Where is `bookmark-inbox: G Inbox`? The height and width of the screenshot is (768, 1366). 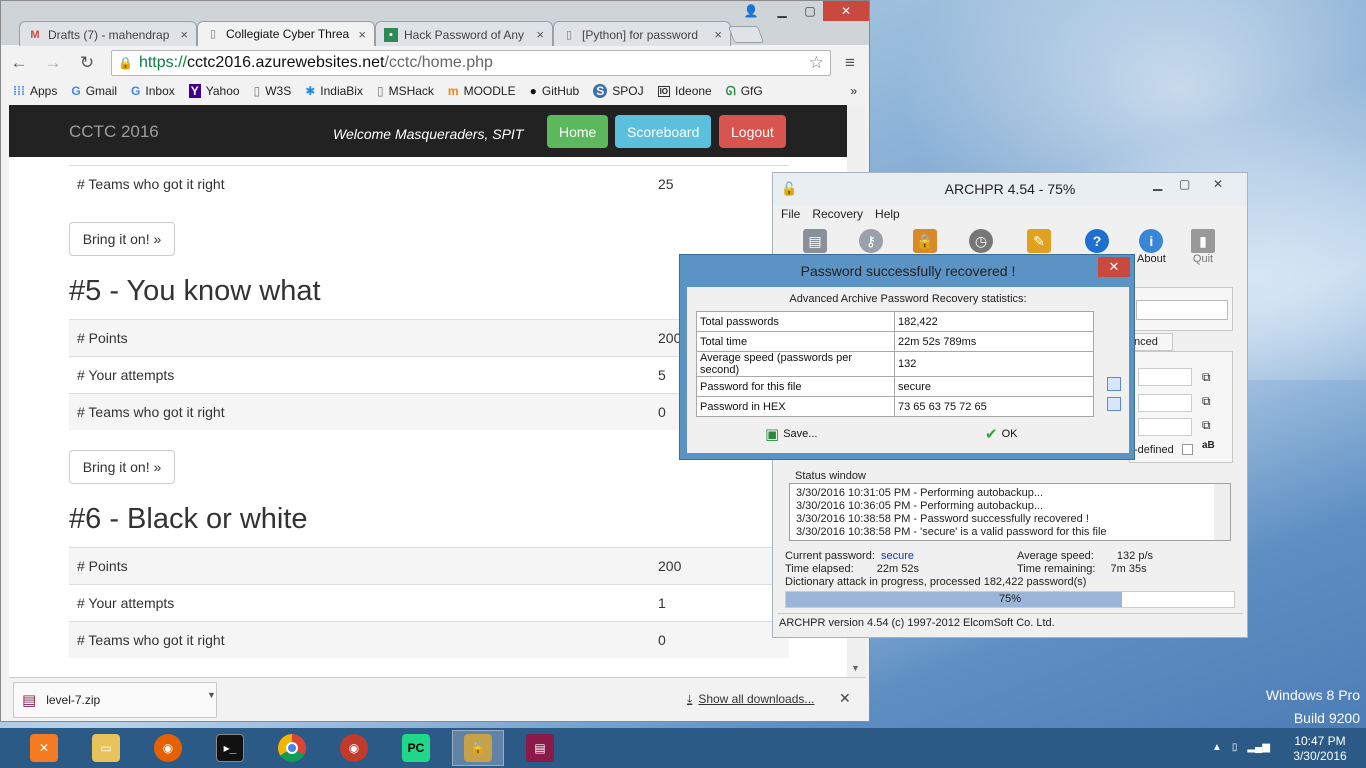 bookmark-inbox: G Inbox is located at coordinates (153, 91).